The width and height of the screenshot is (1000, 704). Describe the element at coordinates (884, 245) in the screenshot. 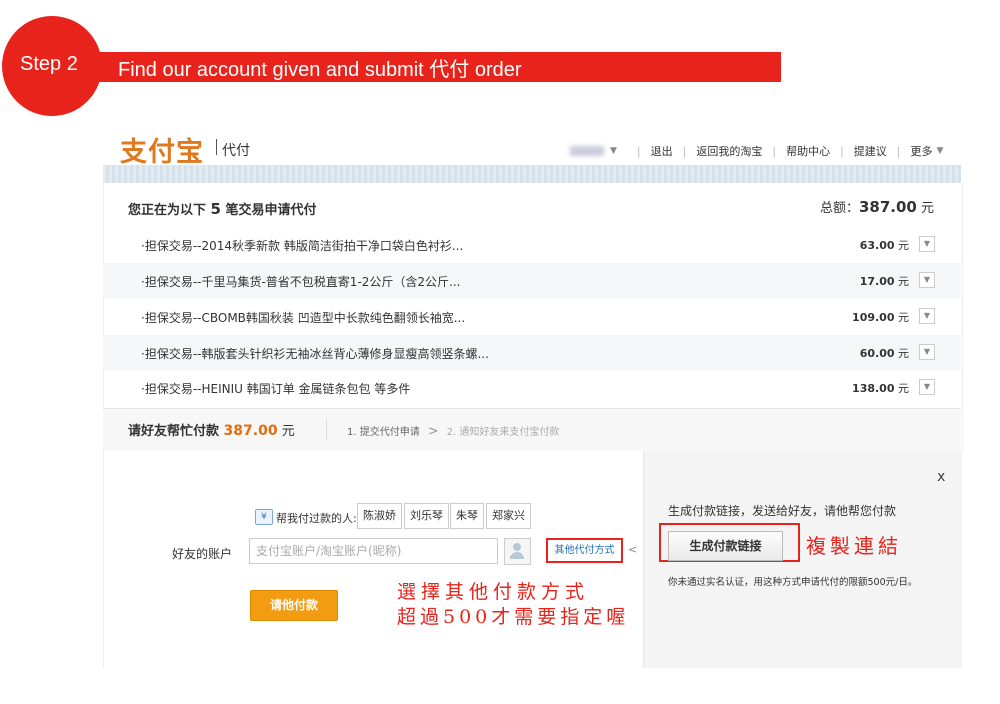

I see `order-item-amount: 63.00 元` at that location.